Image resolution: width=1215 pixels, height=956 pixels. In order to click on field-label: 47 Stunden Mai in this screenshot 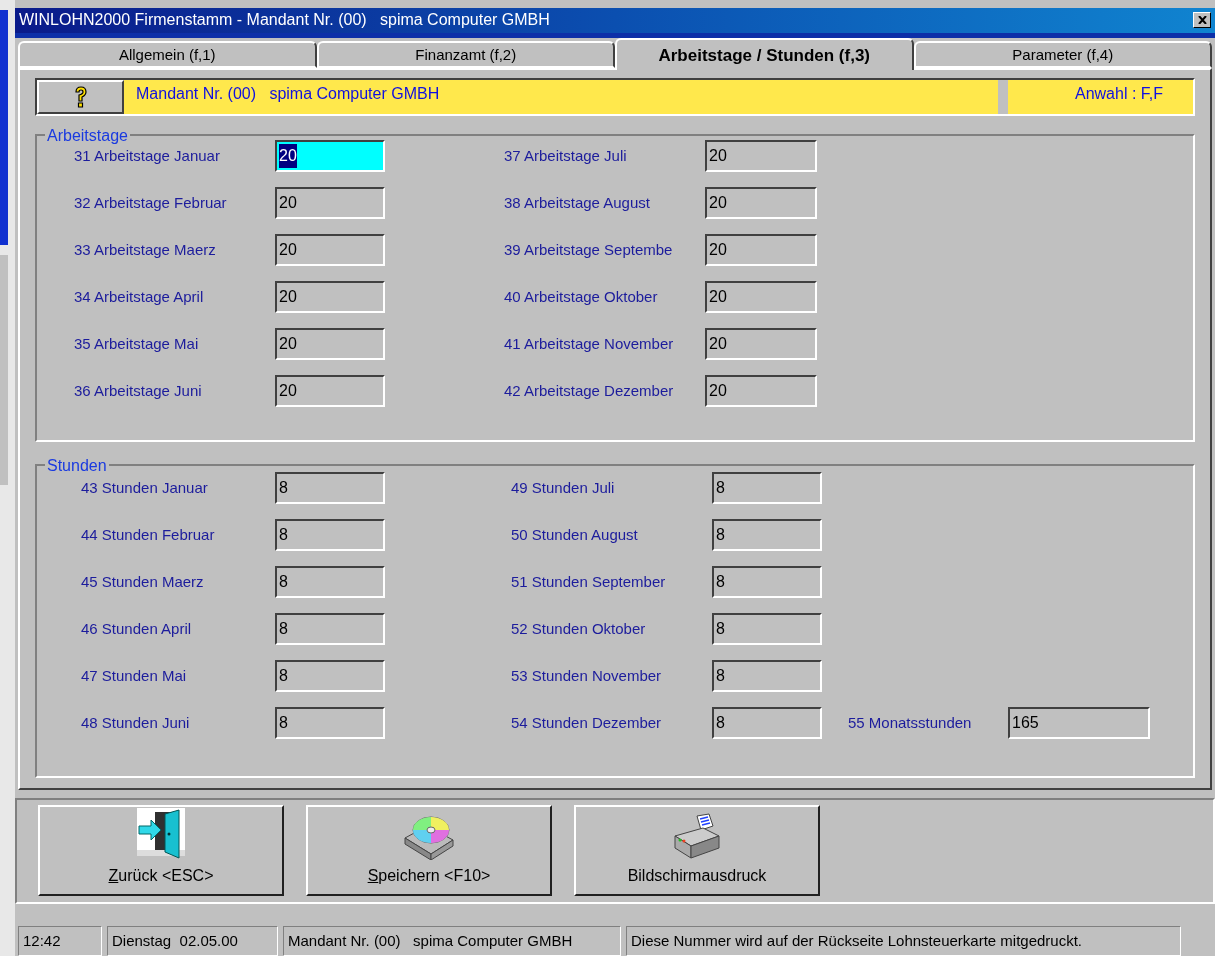, I will do `click(134, 676)`.